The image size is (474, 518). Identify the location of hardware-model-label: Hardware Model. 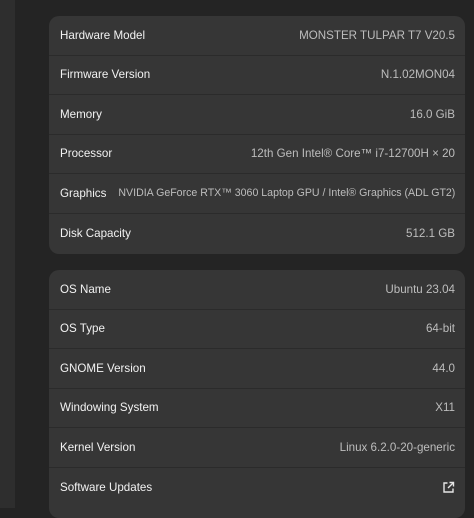
(103, 35).